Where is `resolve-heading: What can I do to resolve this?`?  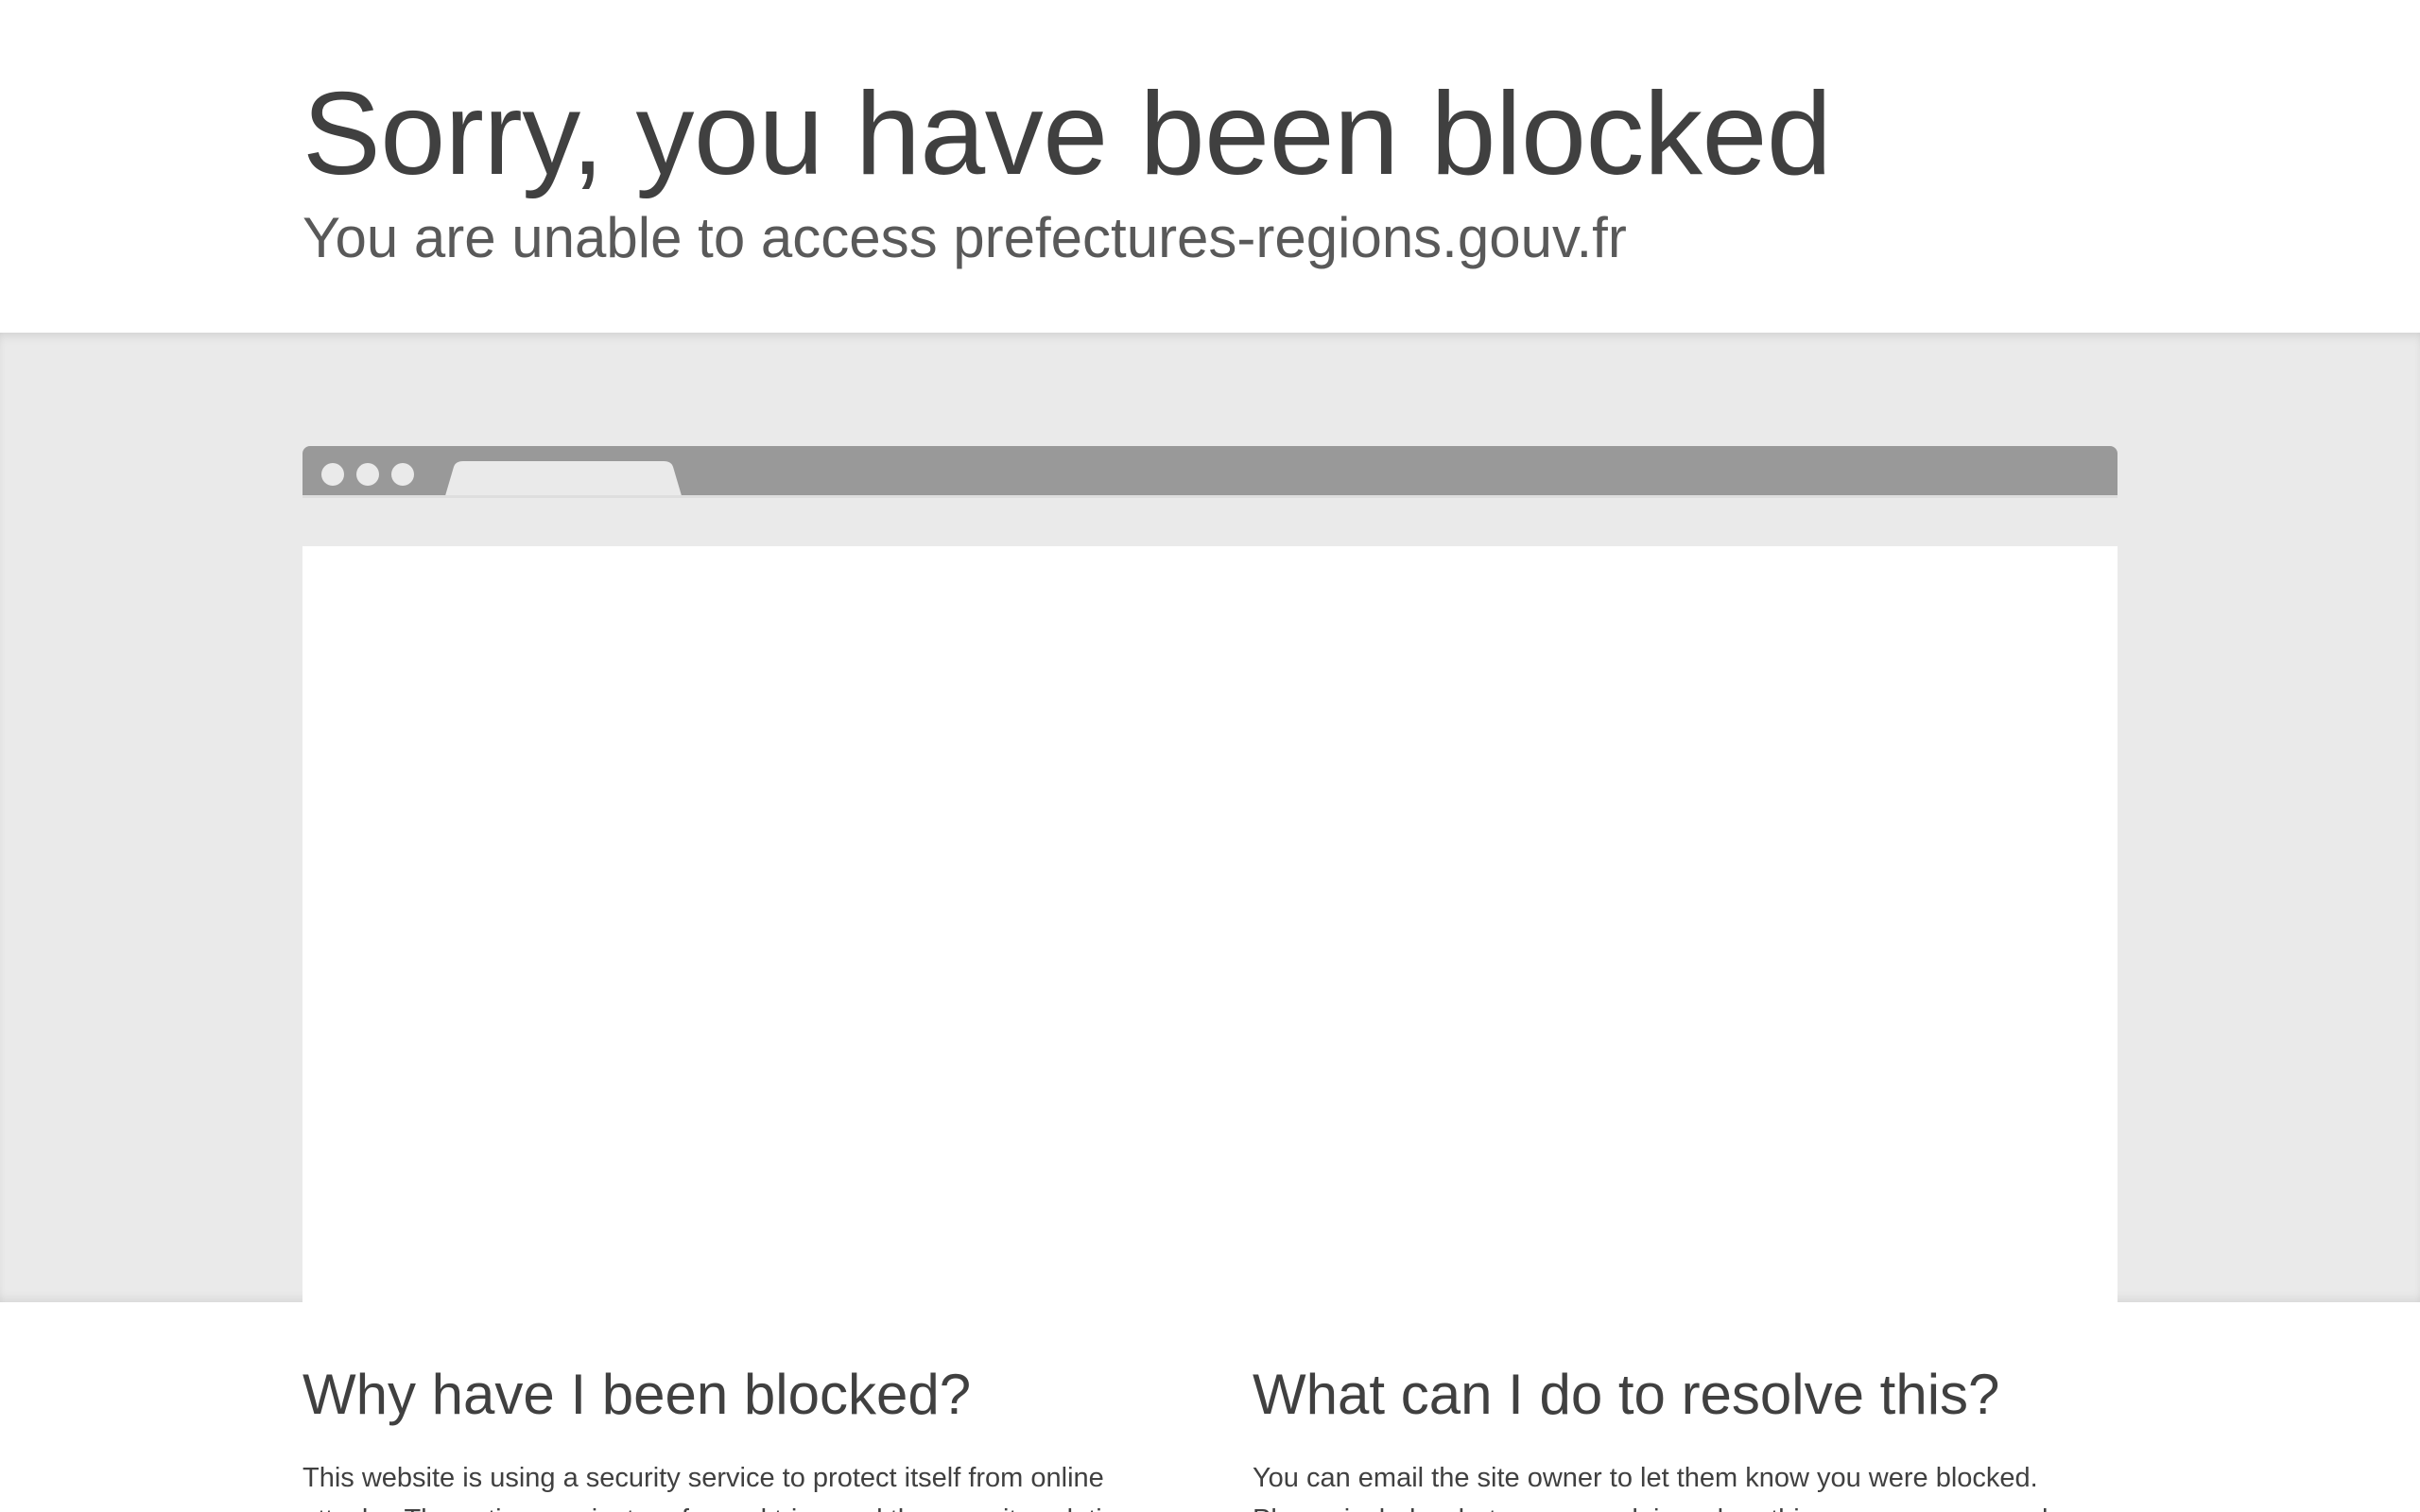
resolve-heading: What can I do to resolve this? is located at coordinates (1626, 1394).